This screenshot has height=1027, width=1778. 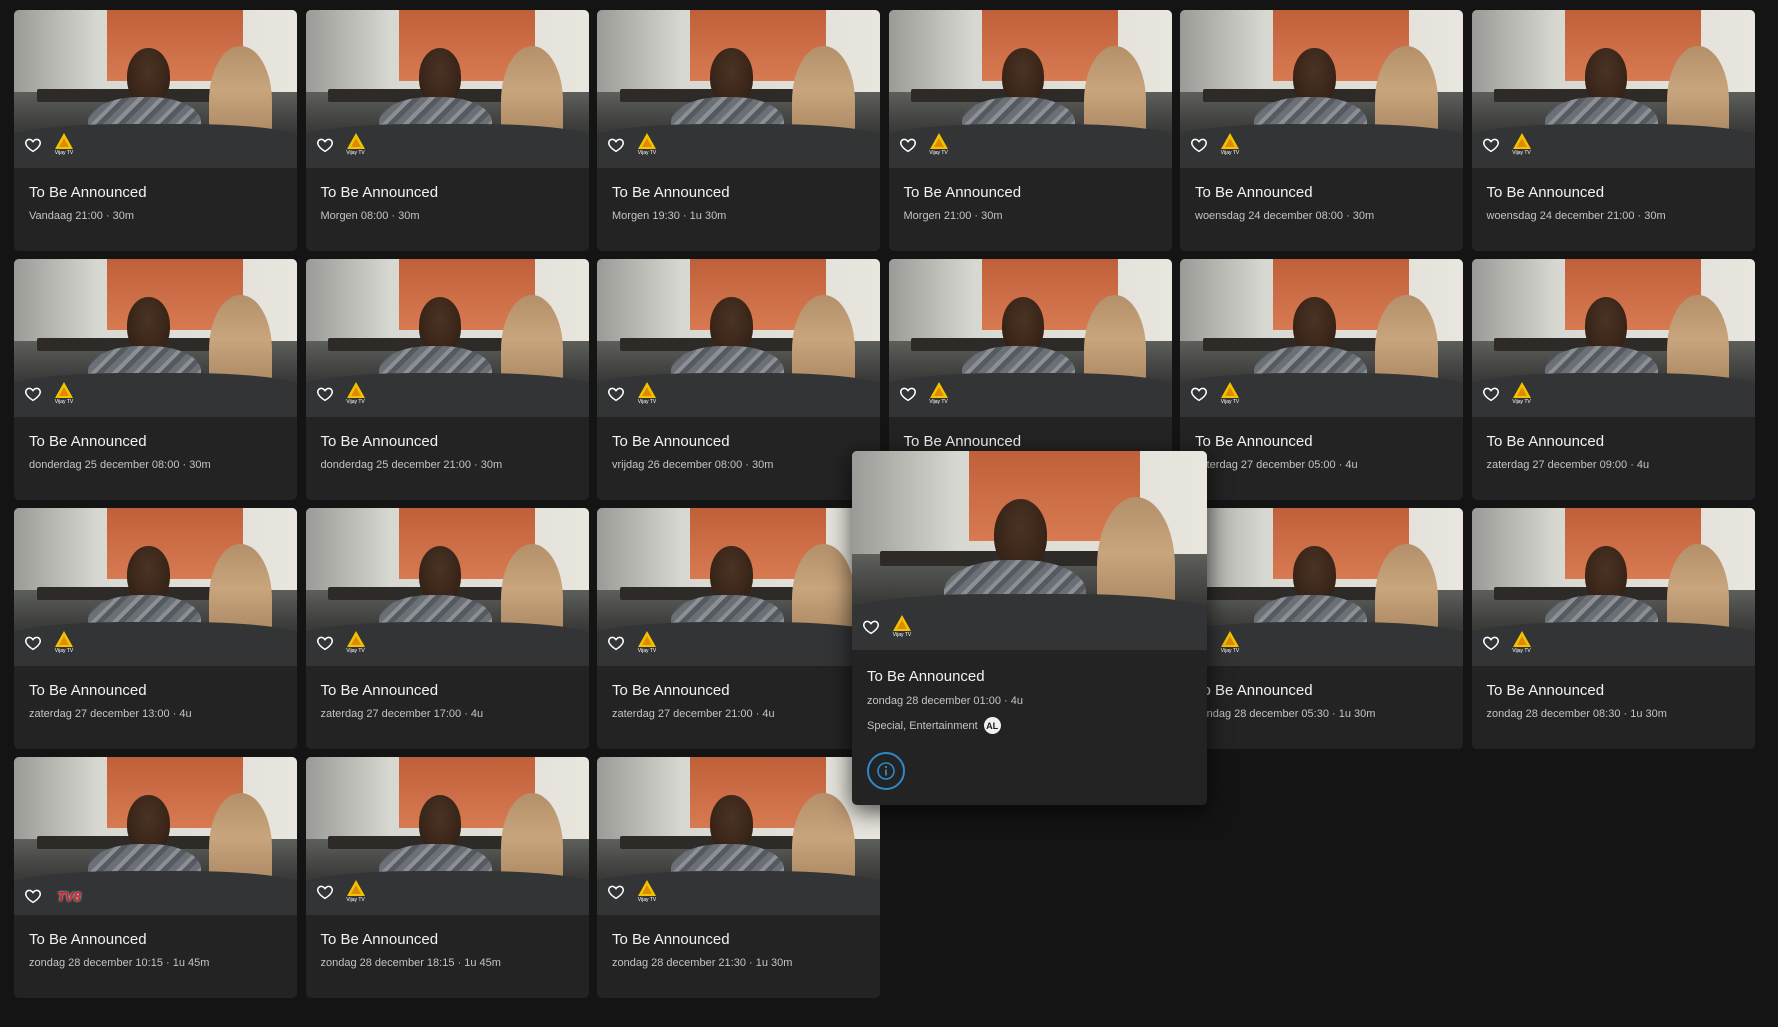 What do you see at coordinates (945, 701) in the screenshot?
I see `program-schedule: zondag 28 december 01:00 · 4u` at bounding box center [945, 701].